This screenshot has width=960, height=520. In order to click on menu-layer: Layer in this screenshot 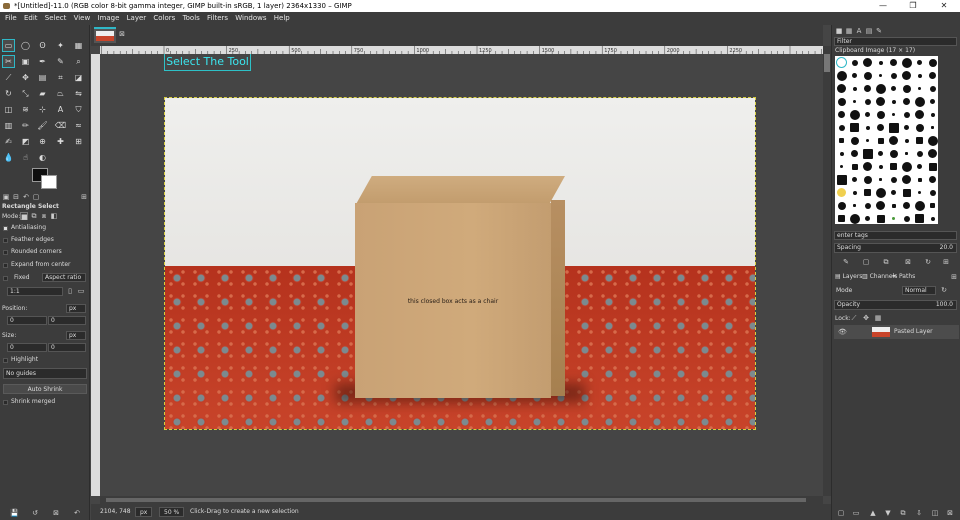, I will do `click(137, 18)`.